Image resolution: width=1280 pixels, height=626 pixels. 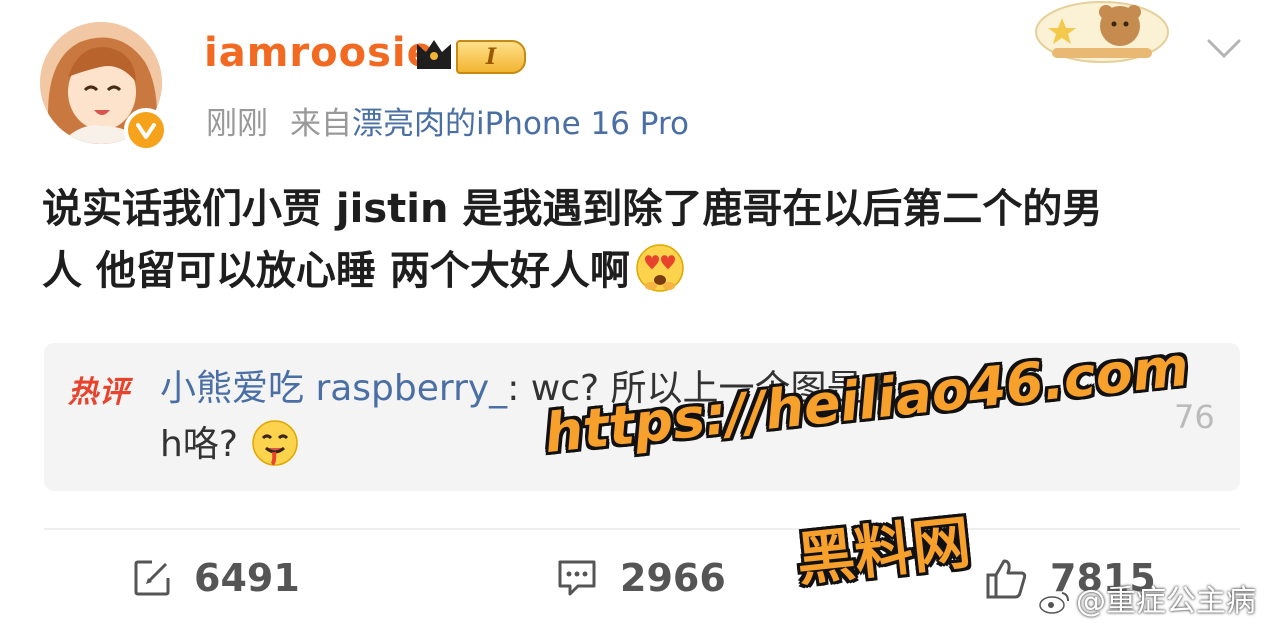 What do you see at coordinates (152, 578) in the screenshot?
I see `repost-icon` at bounding box center [152, 578].